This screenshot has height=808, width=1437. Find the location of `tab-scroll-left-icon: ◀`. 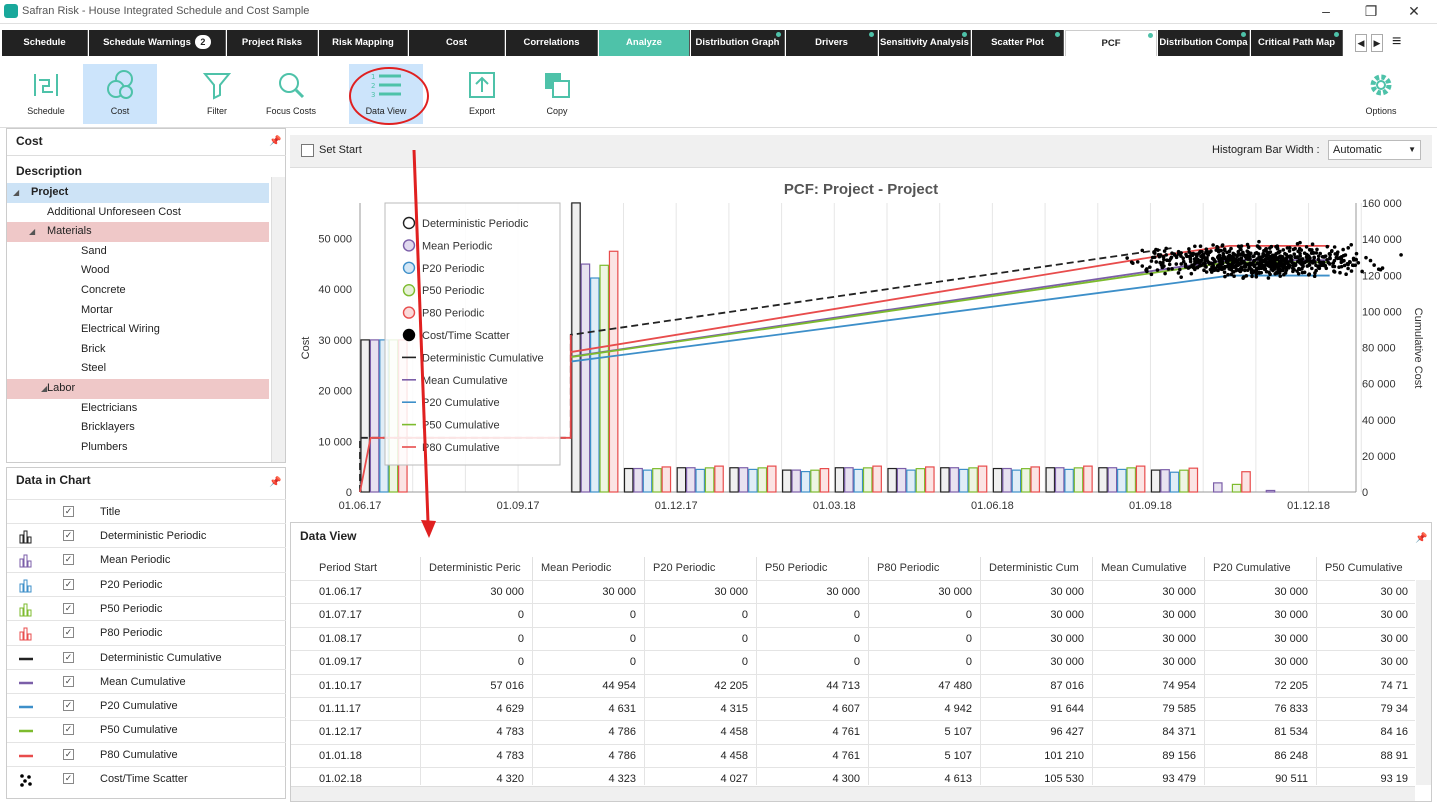

tab-scroll-left-icon: ◀ is located at coordinates (1361, 43).